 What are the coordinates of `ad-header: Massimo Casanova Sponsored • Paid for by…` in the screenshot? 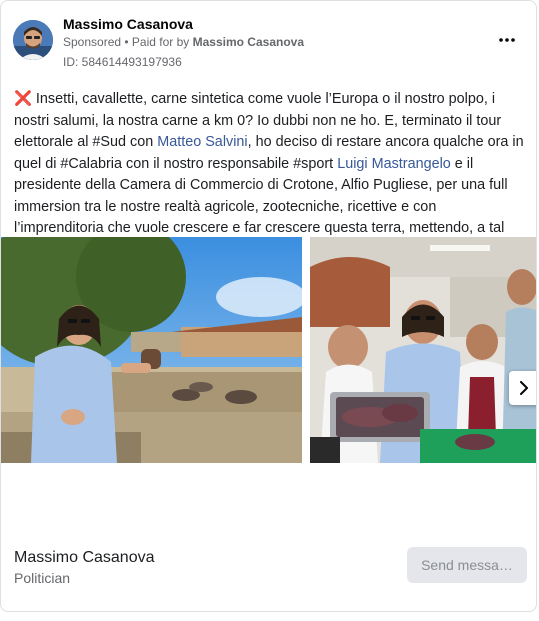 It's located at (268, 41).